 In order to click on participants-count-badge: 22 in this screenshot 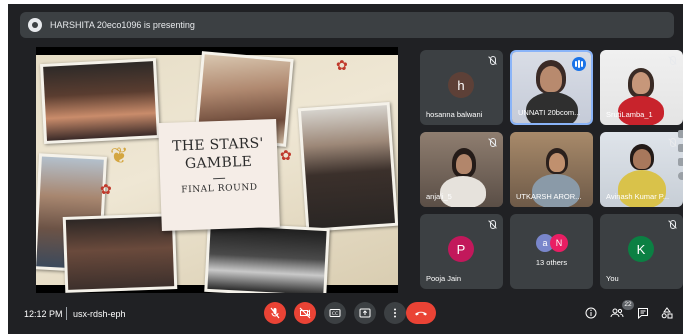, I will do `click(628, 305)`.